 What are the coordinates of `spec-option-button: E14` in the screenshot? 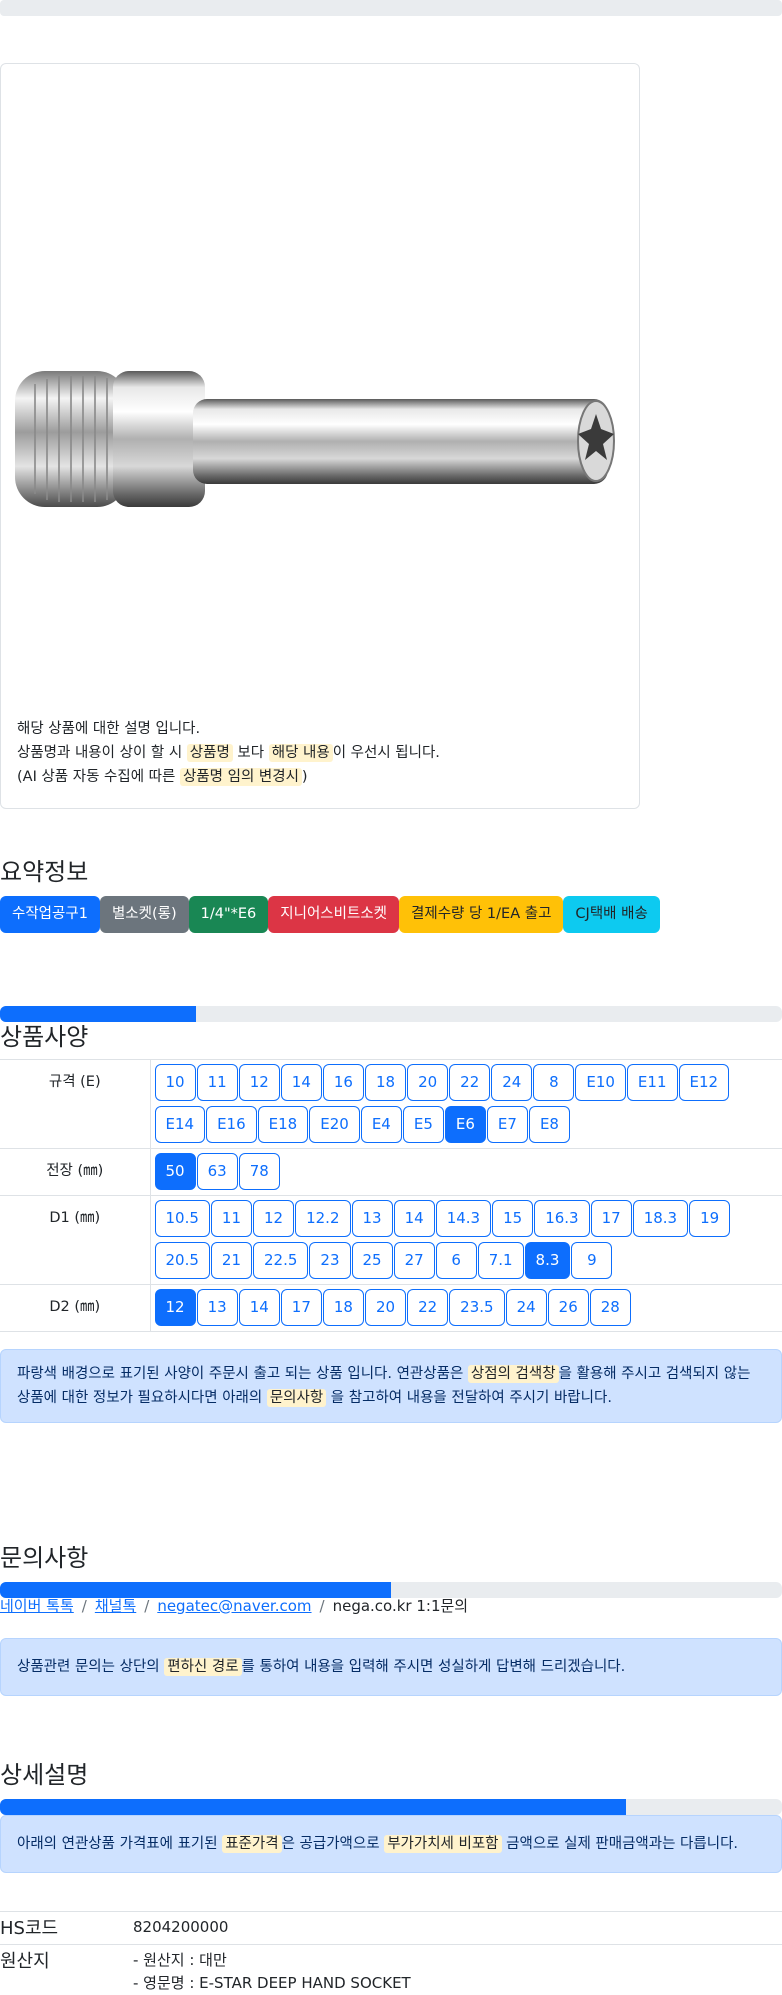 It's located at (180, 1124).